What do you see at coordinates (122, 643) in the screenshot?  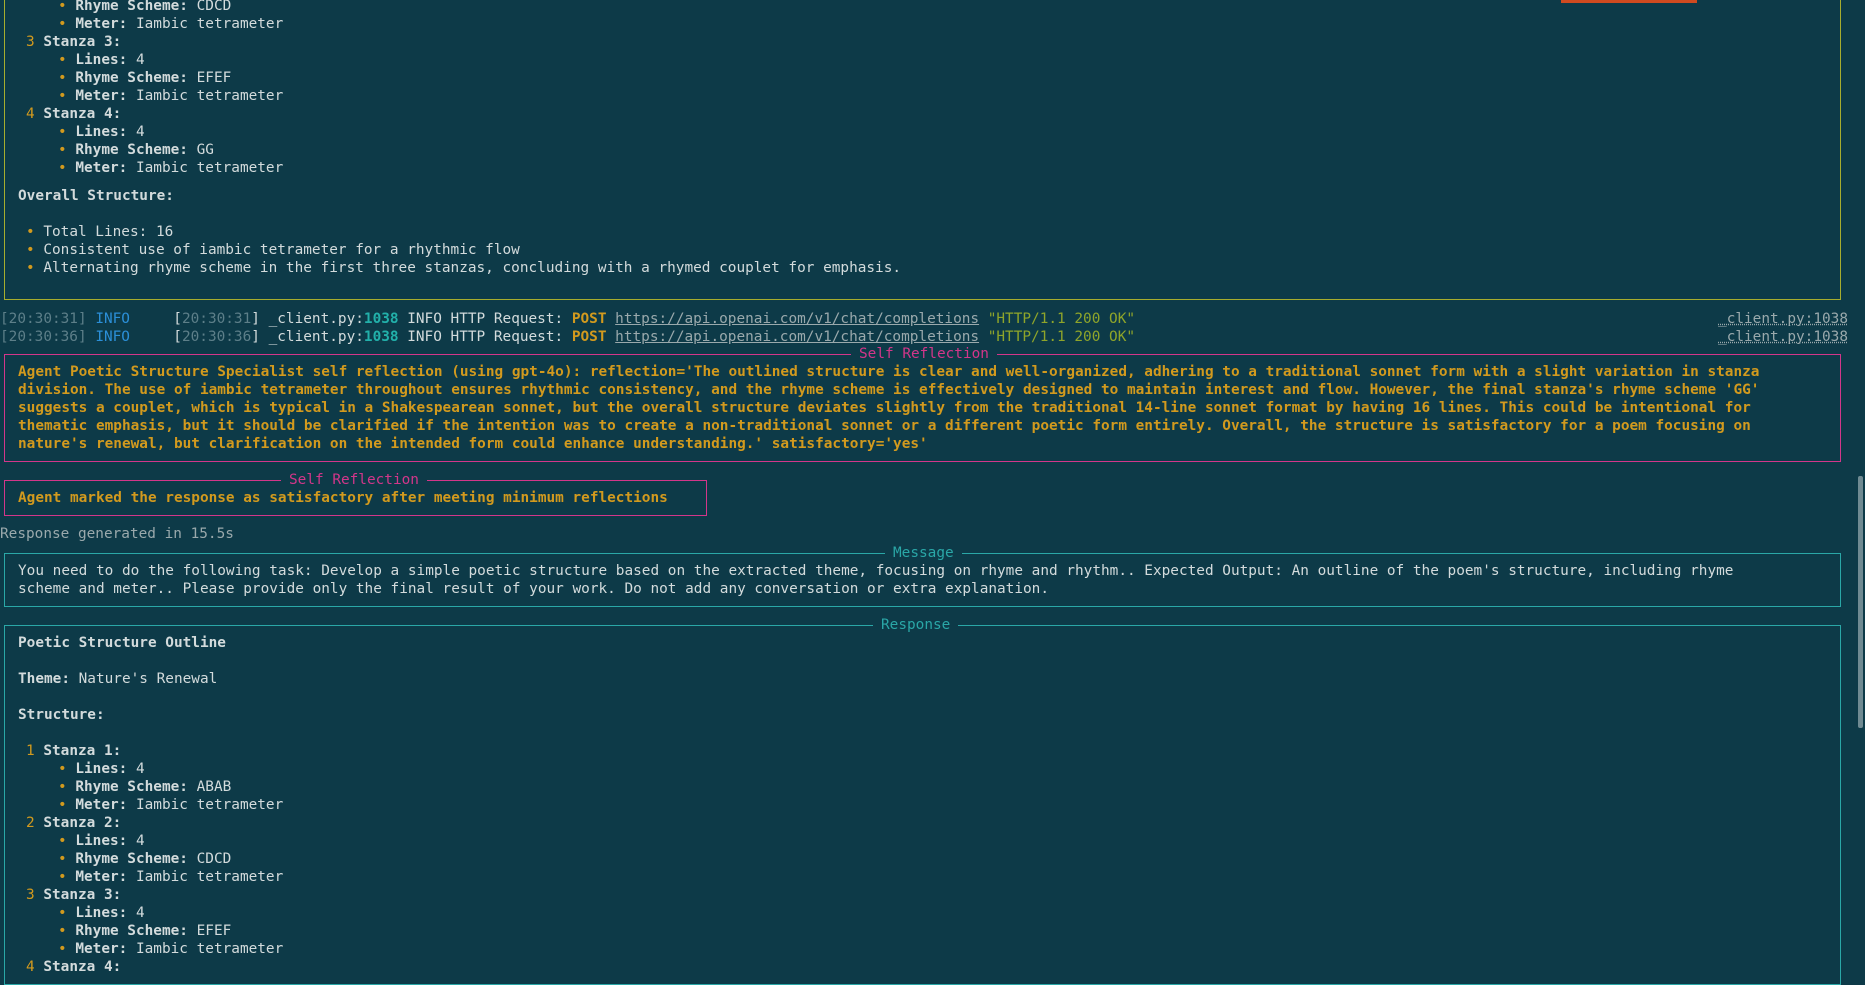 I see `response-heading: Poetic Structure Outline` at bounding box center [122, 643].